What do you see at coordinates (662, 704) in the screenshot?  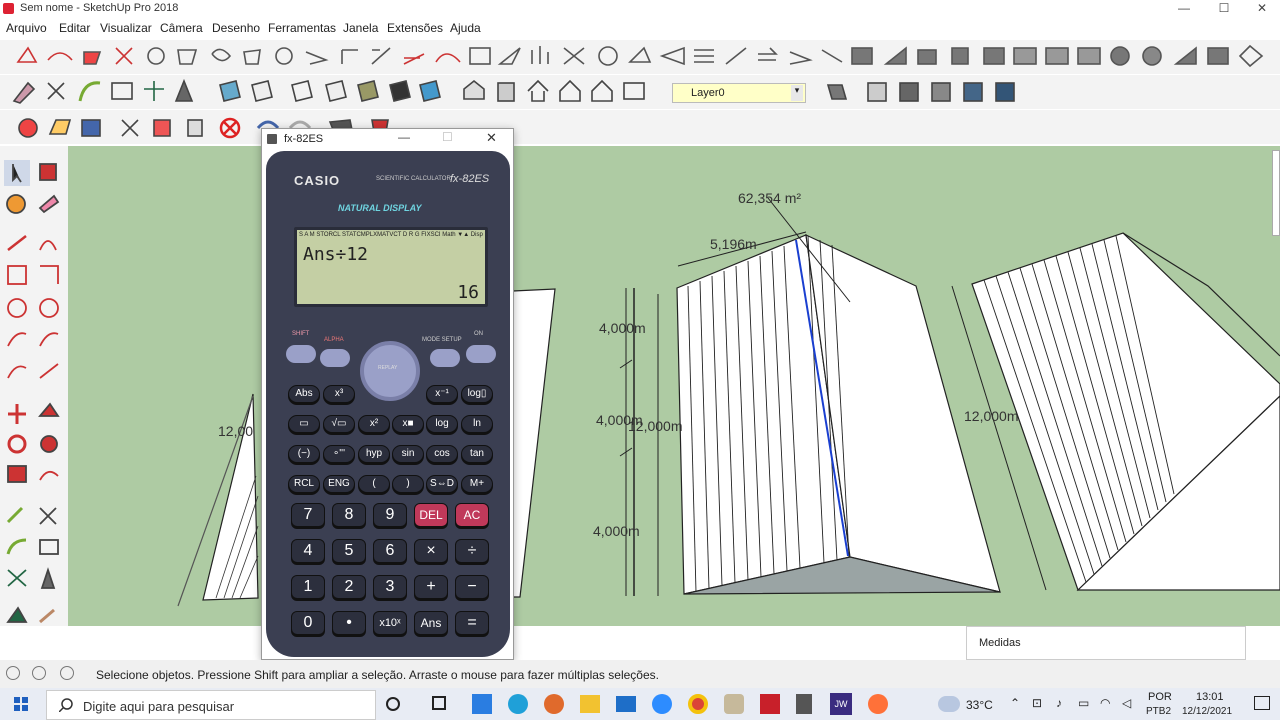 I see `zoom-icon` at bounding box center [662, 704].